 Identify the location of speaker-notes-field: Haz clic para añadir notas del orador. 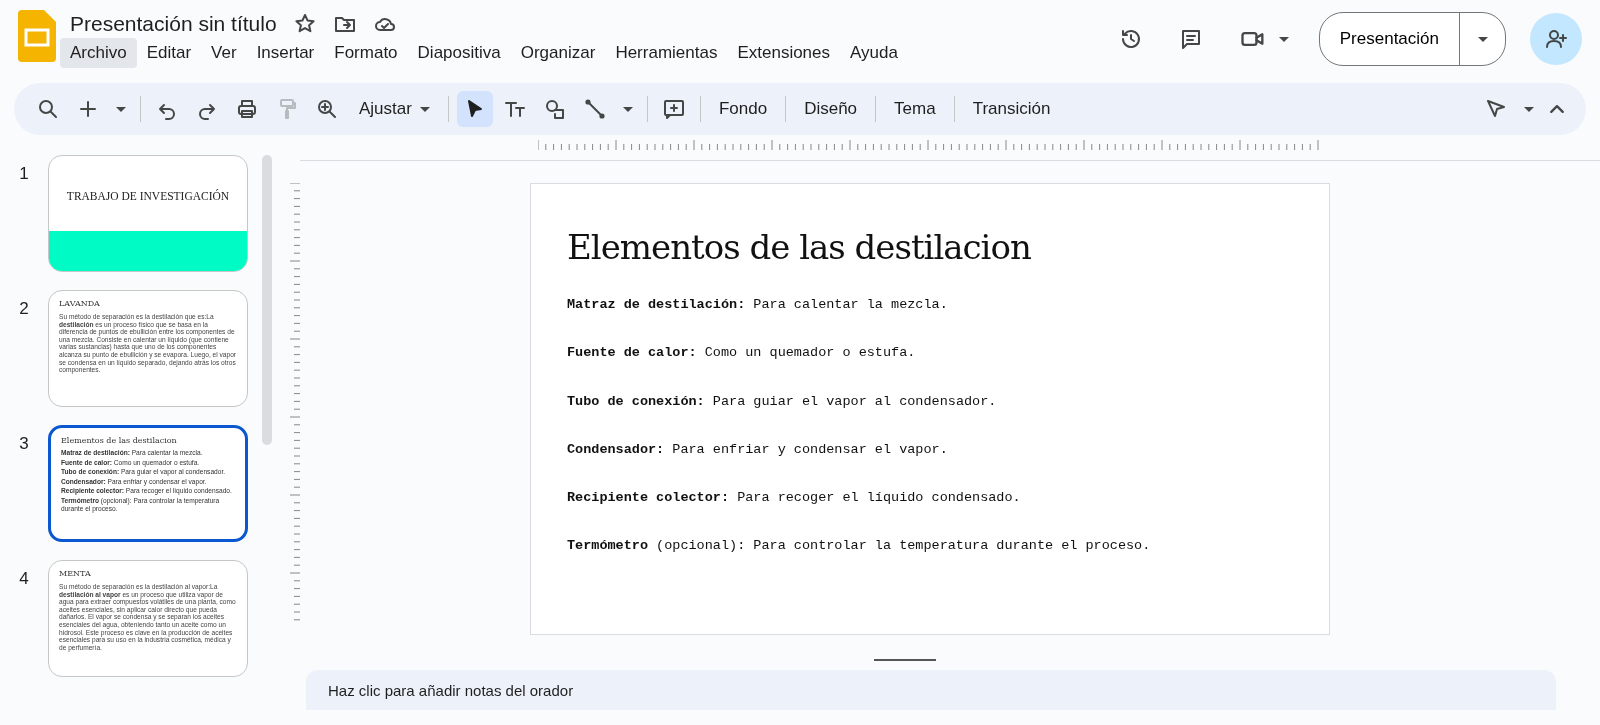
(931, 690).